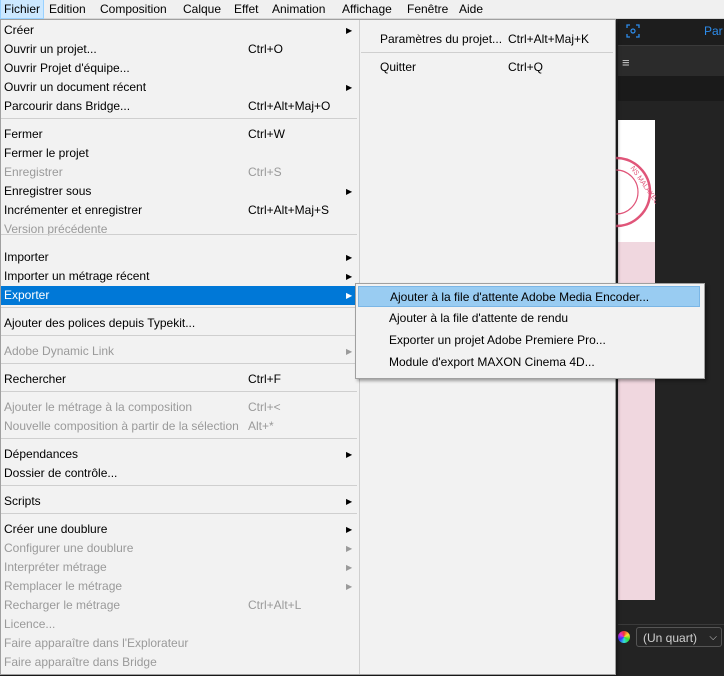 The width and height of the screenshot is (724, 676). What do you see at coordinates (179, 30) in the screenshot?
I see `menu-item-creer: Créer ▶` at bounding box center [179, 30].